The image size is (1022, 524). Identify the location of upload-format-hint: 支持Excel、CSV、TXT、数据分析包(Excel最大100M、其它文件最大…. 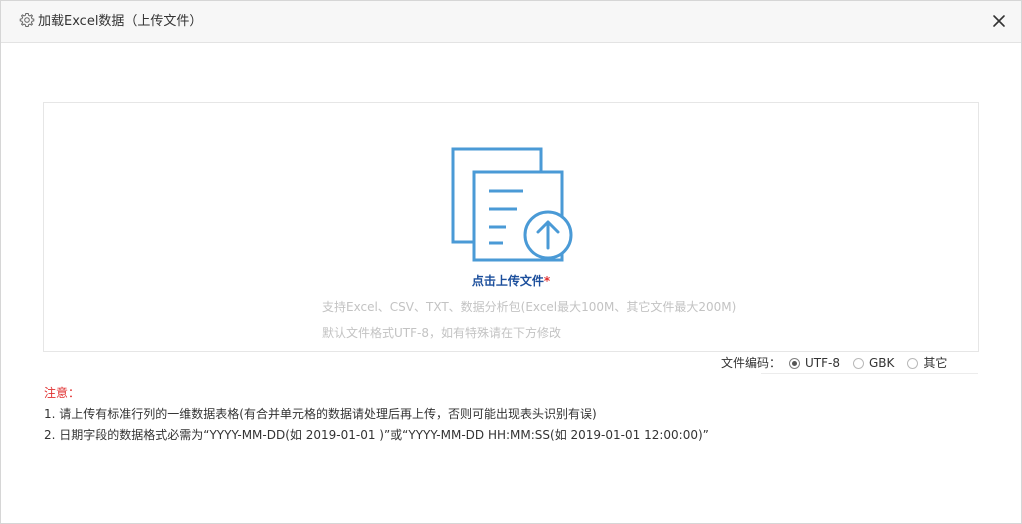
(529, 307).